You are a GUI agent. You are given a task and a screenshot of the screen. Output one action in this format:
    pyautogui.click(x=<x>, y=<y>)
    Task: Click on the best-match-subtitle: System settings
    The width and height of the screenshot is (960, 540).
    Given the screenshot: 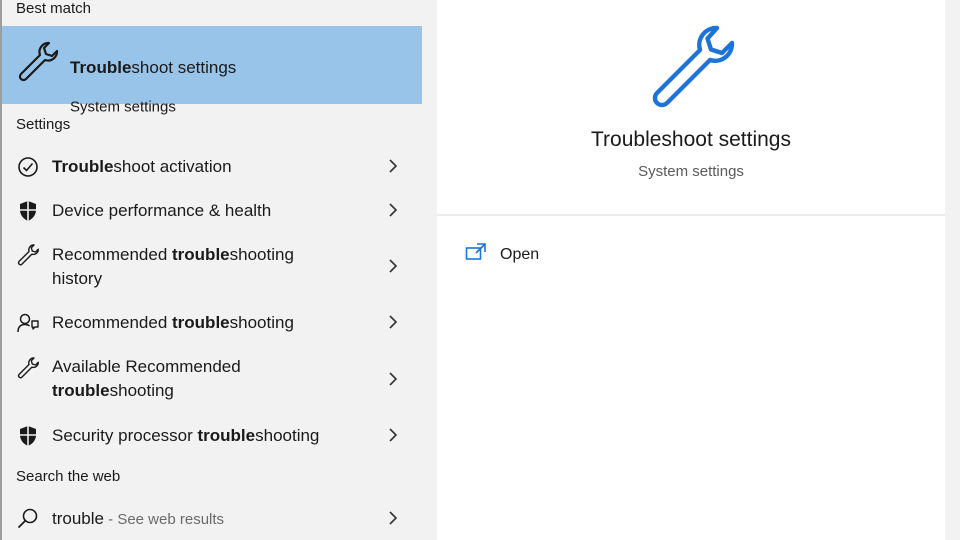 What is the action you would take?
    pyautogui.click(x=123, y=107)
    